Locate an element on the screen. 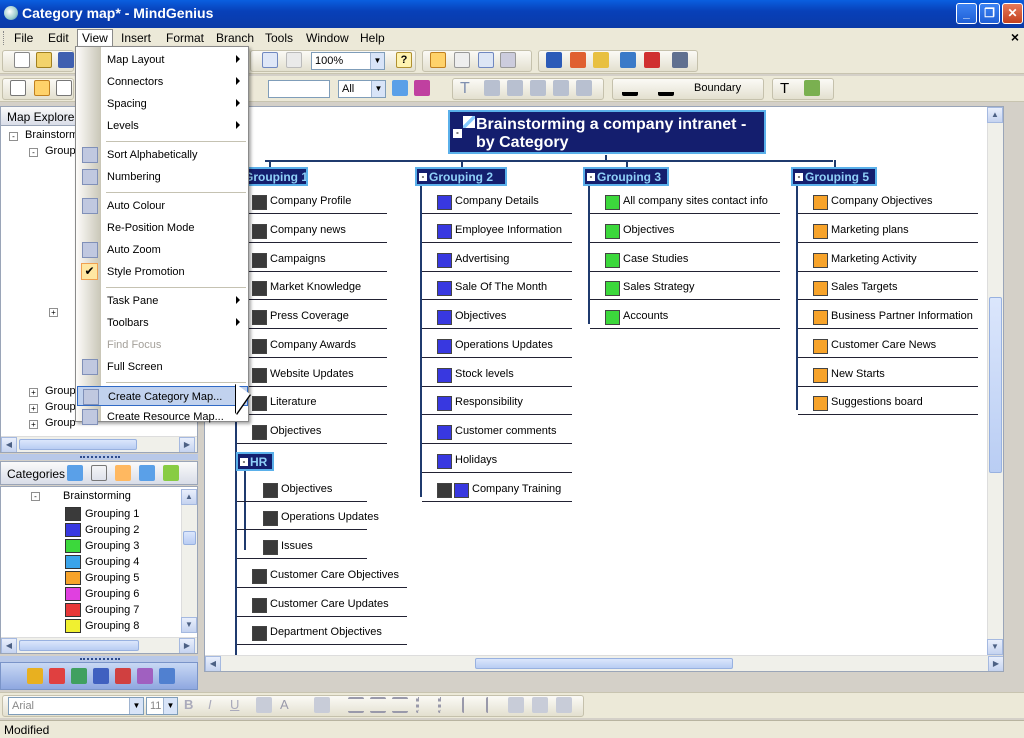  category-item: Grouping 8 is located at coordinates (112, 626).